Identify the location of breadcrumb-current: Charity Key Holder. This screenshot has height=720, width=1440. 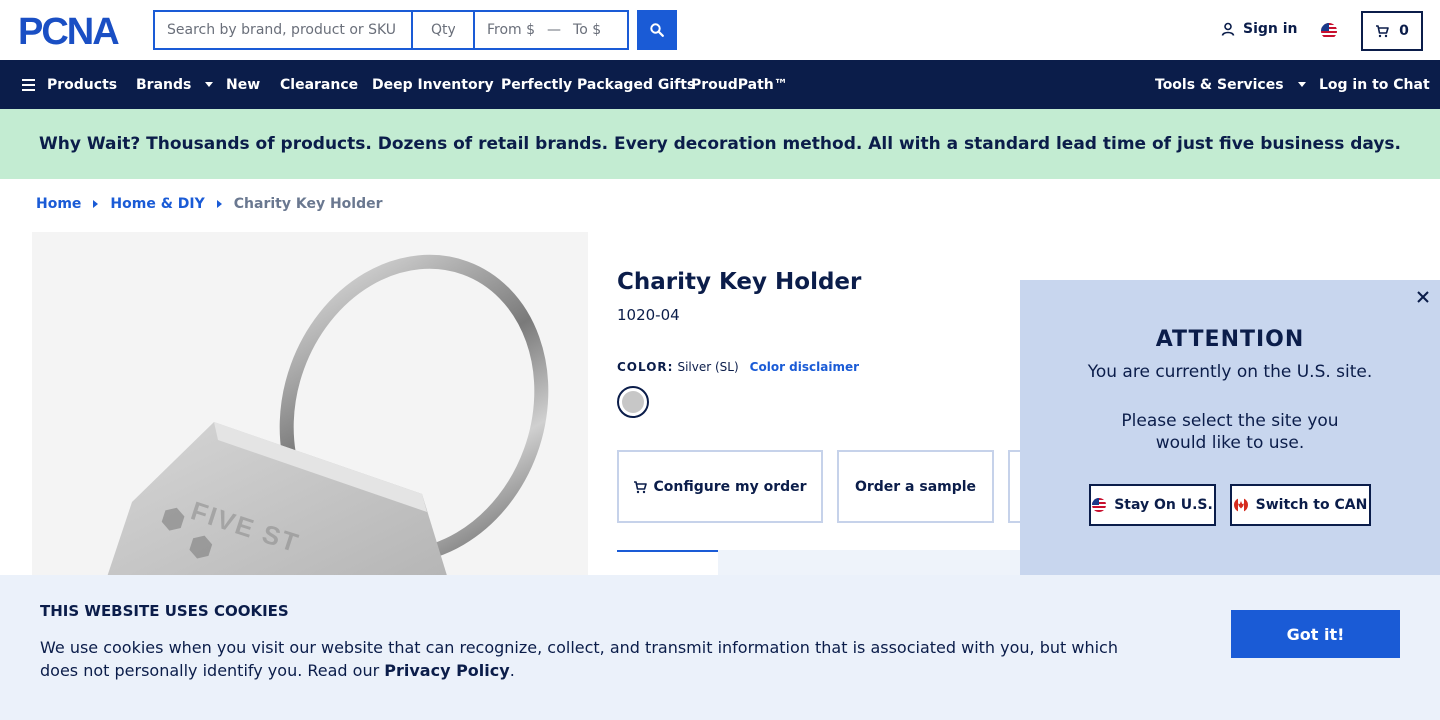
(308, 204).